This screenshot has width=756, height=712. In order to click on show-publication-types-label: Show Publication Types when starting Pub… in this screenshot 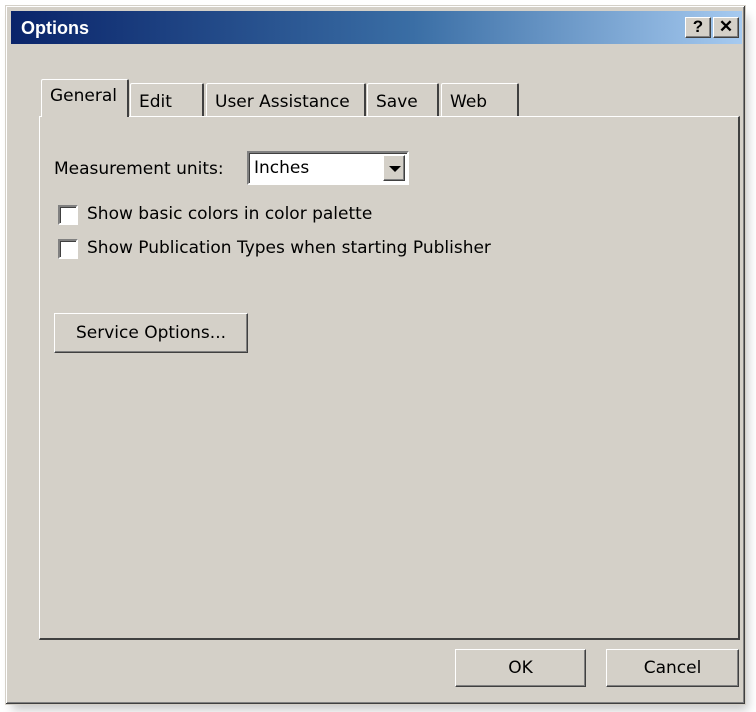, I will do `click(289, 248)`.